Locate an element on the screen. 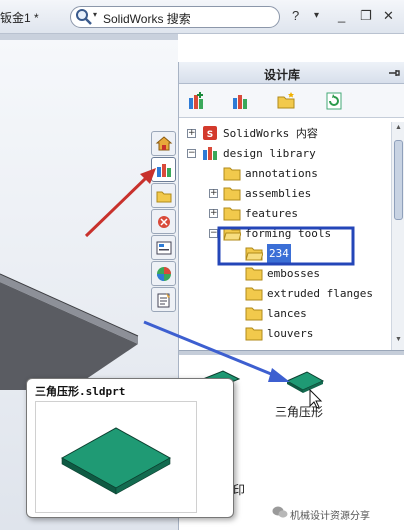 The height and width of the screenshot is (530, 404). tab-design-library is located at coordinates (163, 169).